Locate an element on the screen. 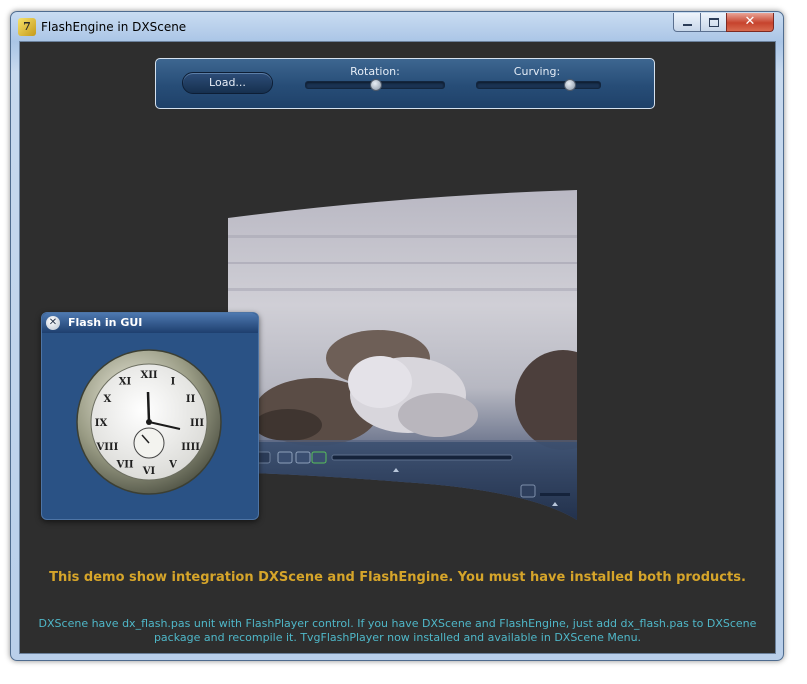 The width and height of the screenshot is (807, 684). rotation-slider is located at coordinates (375, 85).